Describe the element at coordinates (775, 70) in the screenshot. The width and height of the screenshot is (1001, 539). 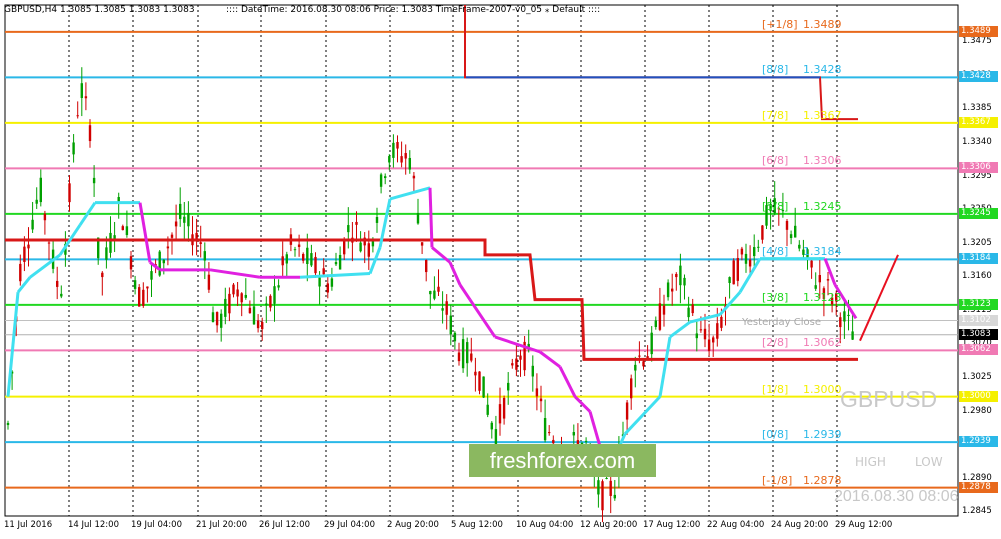
I see `level-label: [8/8]` at that location.